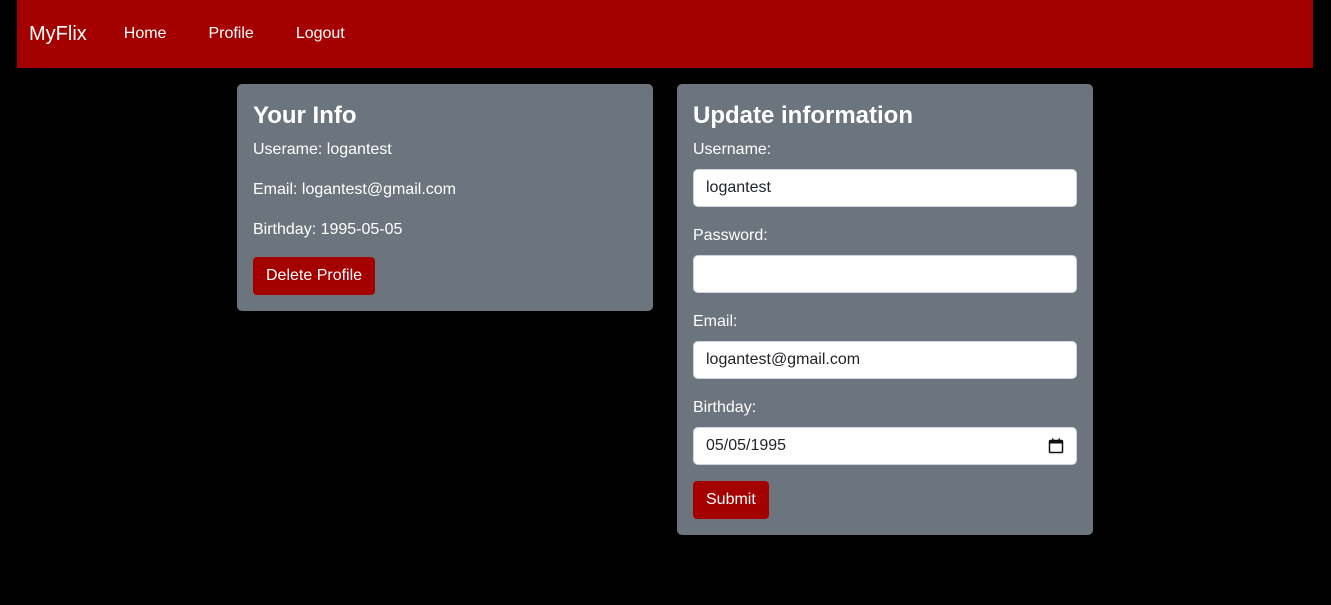  What do you see at coordinates (725, 407) in the screenshot?
I see `birthday-label: Birthday:` at bounding box center [725, 407].